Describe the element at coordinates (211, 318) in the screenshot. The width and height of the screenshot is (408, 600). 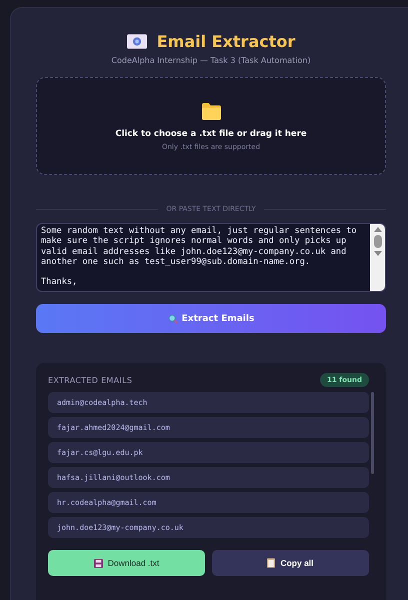
I see `extract-button: Extract Emails` at that location.